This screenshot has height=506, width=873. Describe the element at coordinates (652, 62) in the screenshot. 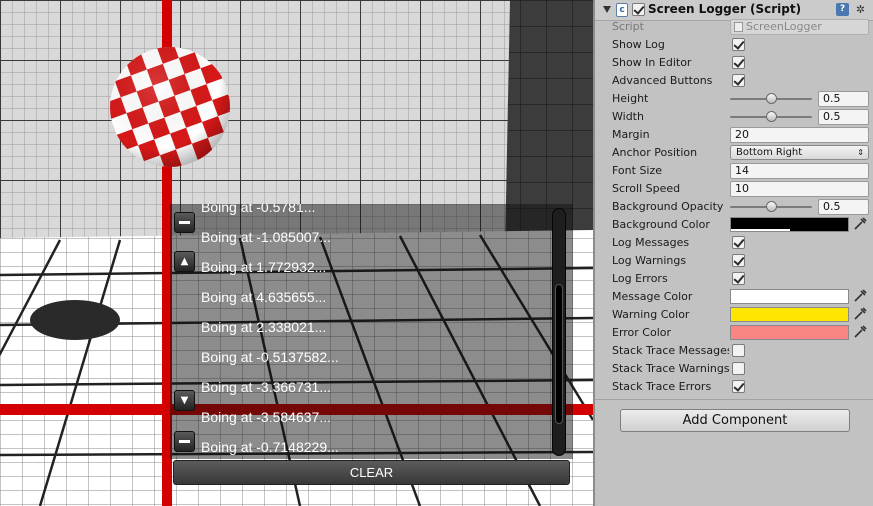

I see `show-in-editor-label: Show In Editor` at that location.